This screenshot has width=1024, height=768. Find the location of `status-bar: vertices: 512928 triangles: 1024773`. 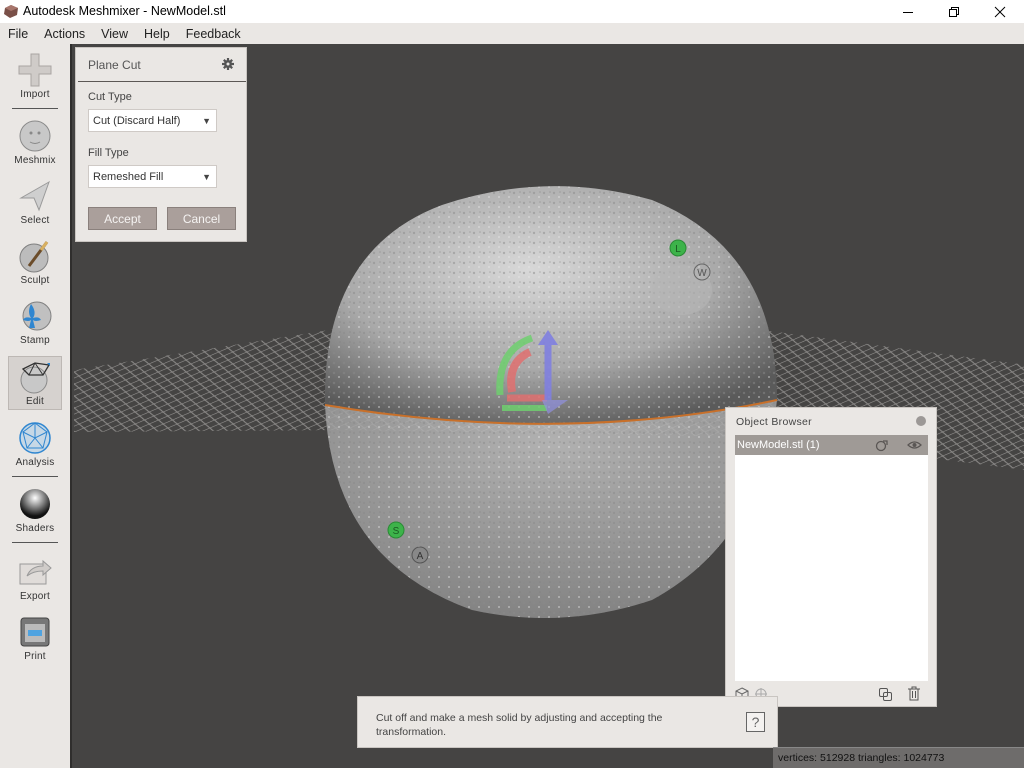

status-bar: vertices: 512928 triangles: 1024773 is located at coordinates (898, 757).